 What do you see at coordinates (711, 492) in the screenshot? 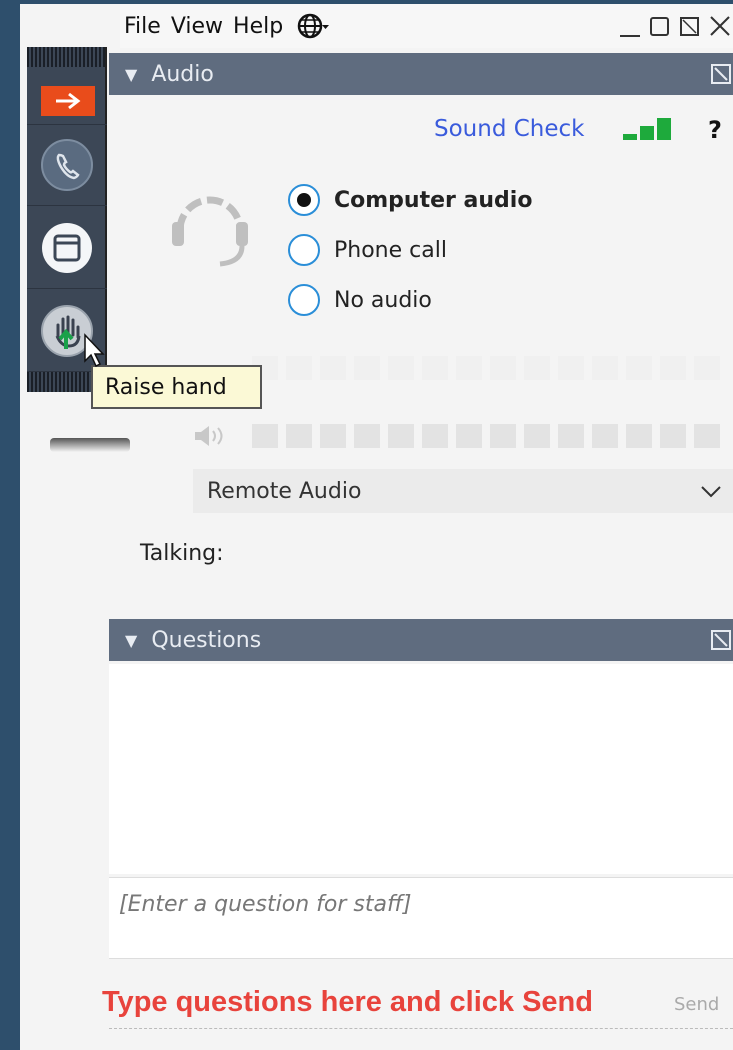
I see `chevron-down-icon` at bounding box center [711, 492].